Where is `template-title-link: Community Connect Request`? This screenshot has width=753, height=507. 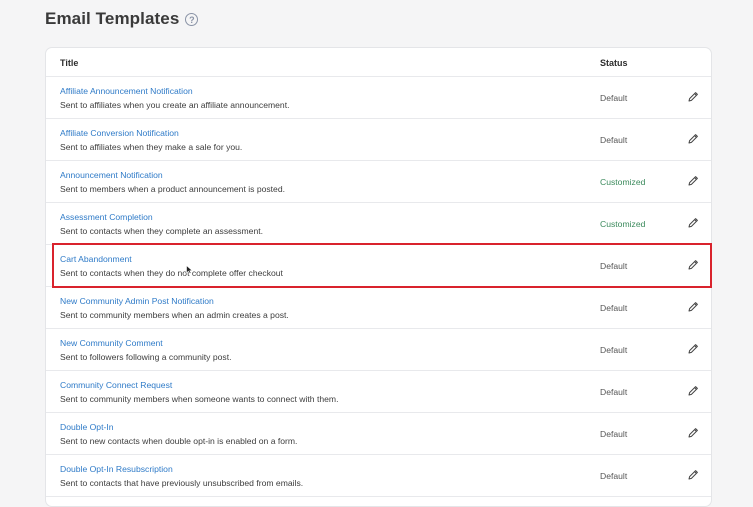
template-title-link: Community Connect Request is located at coordinates (116, 385).